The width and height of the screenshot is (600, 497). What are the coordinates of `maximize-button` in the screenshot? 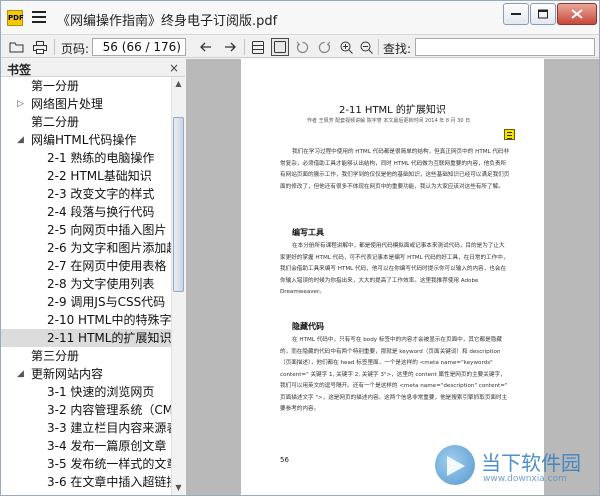 It's located at (543, 14).